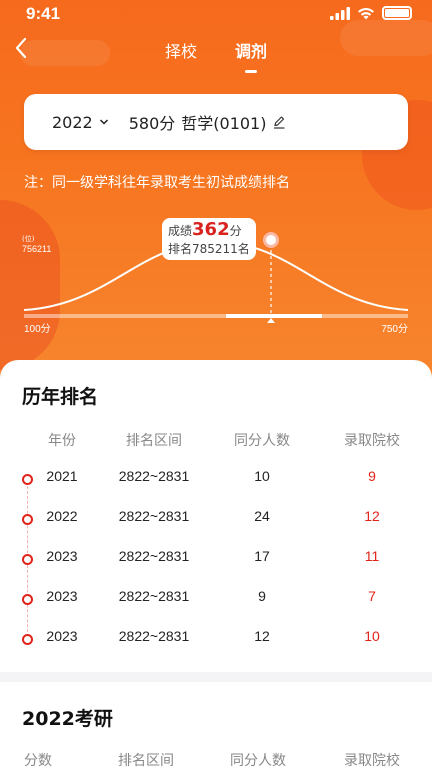 The image size is (432, 768). Describe the element at coordinates (262, 556) in the screenshot. I see `row-count: 17` at that location.